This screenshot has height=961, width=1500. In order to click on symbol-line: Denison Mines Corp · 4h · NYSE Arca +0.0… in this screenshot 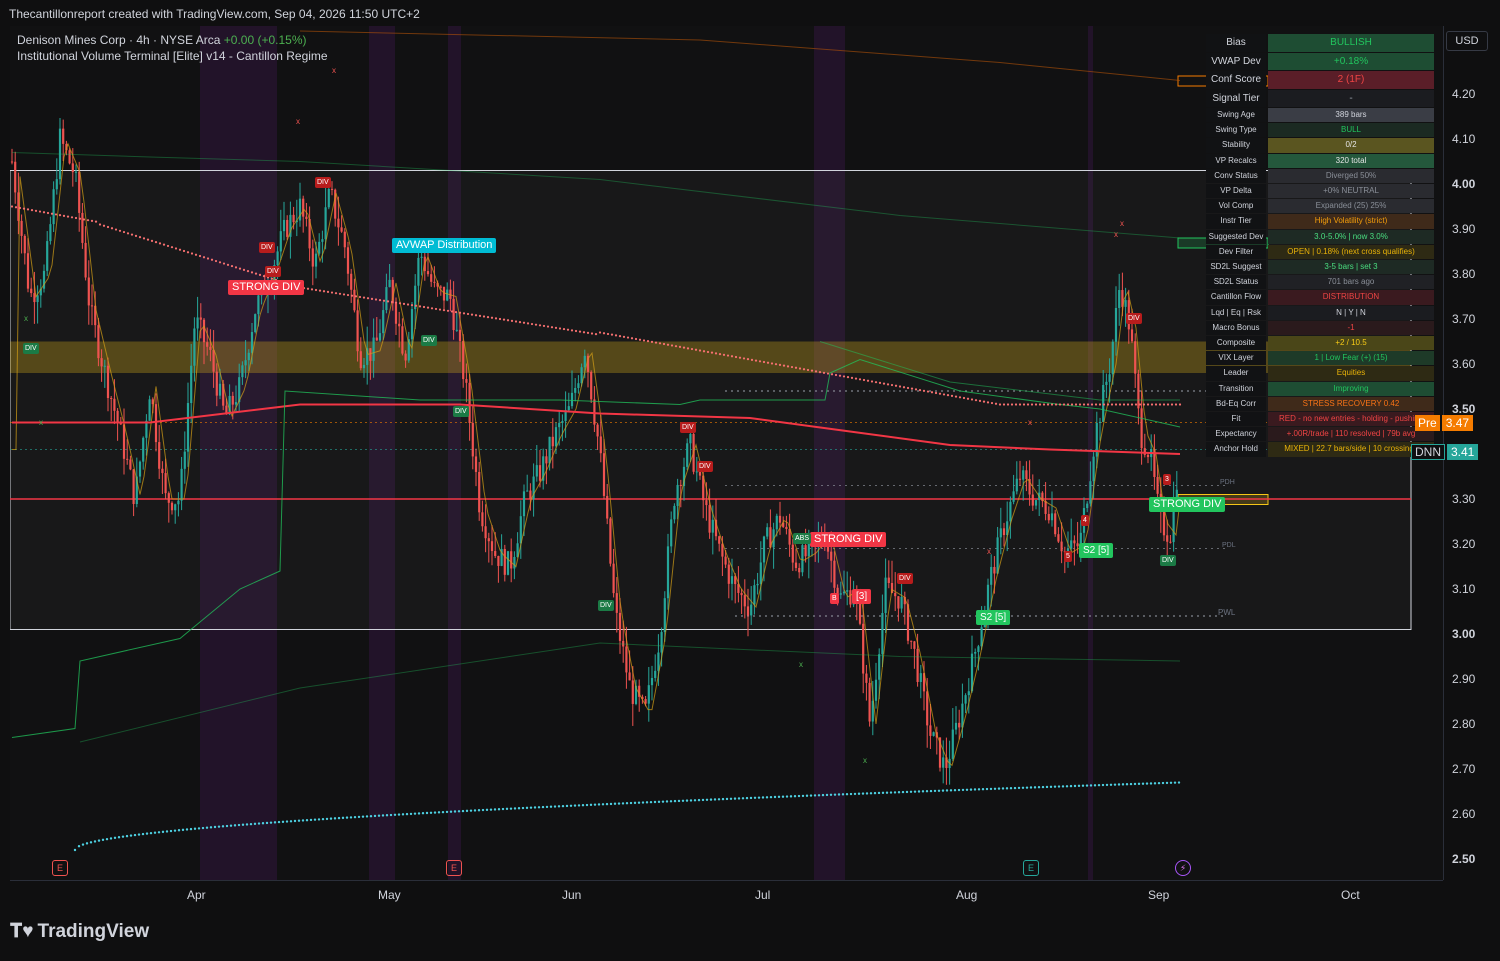, I will do `click(172, 40)`.